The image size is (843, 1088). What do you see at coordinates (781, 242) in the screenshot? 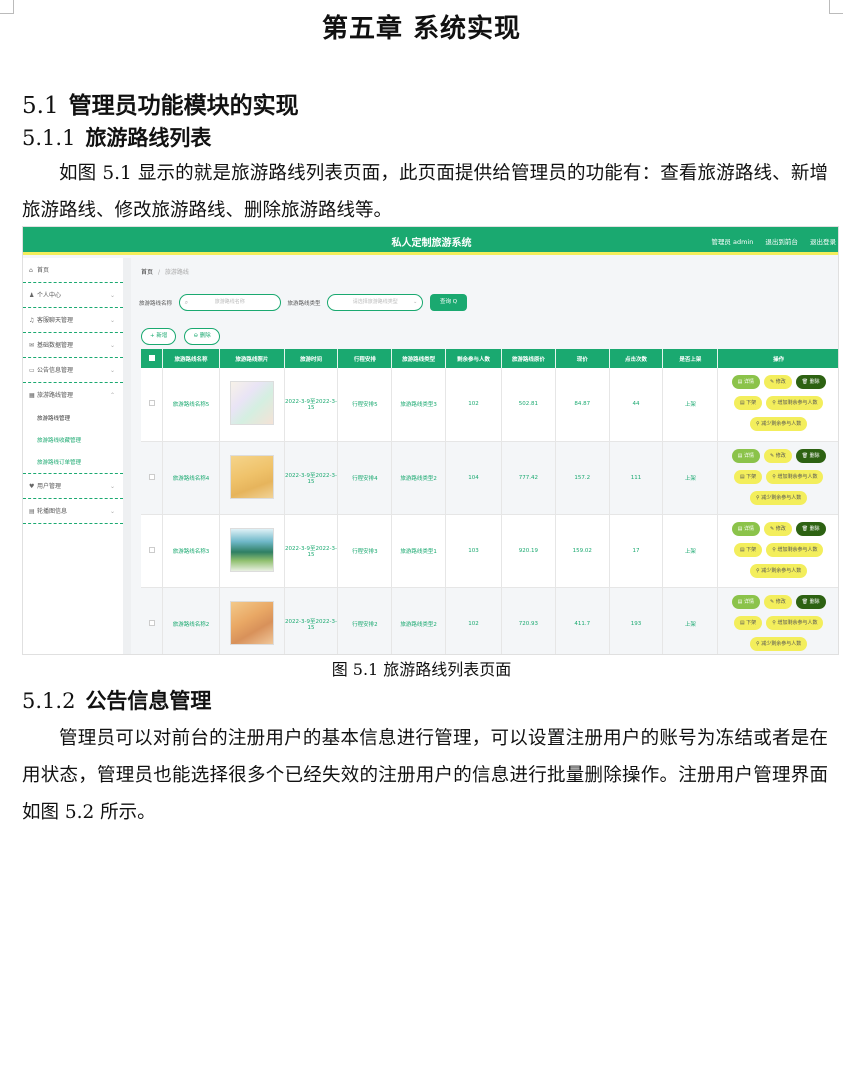
I see `back-to-front-link: 退出到前台` at bounding box center [781, 242].